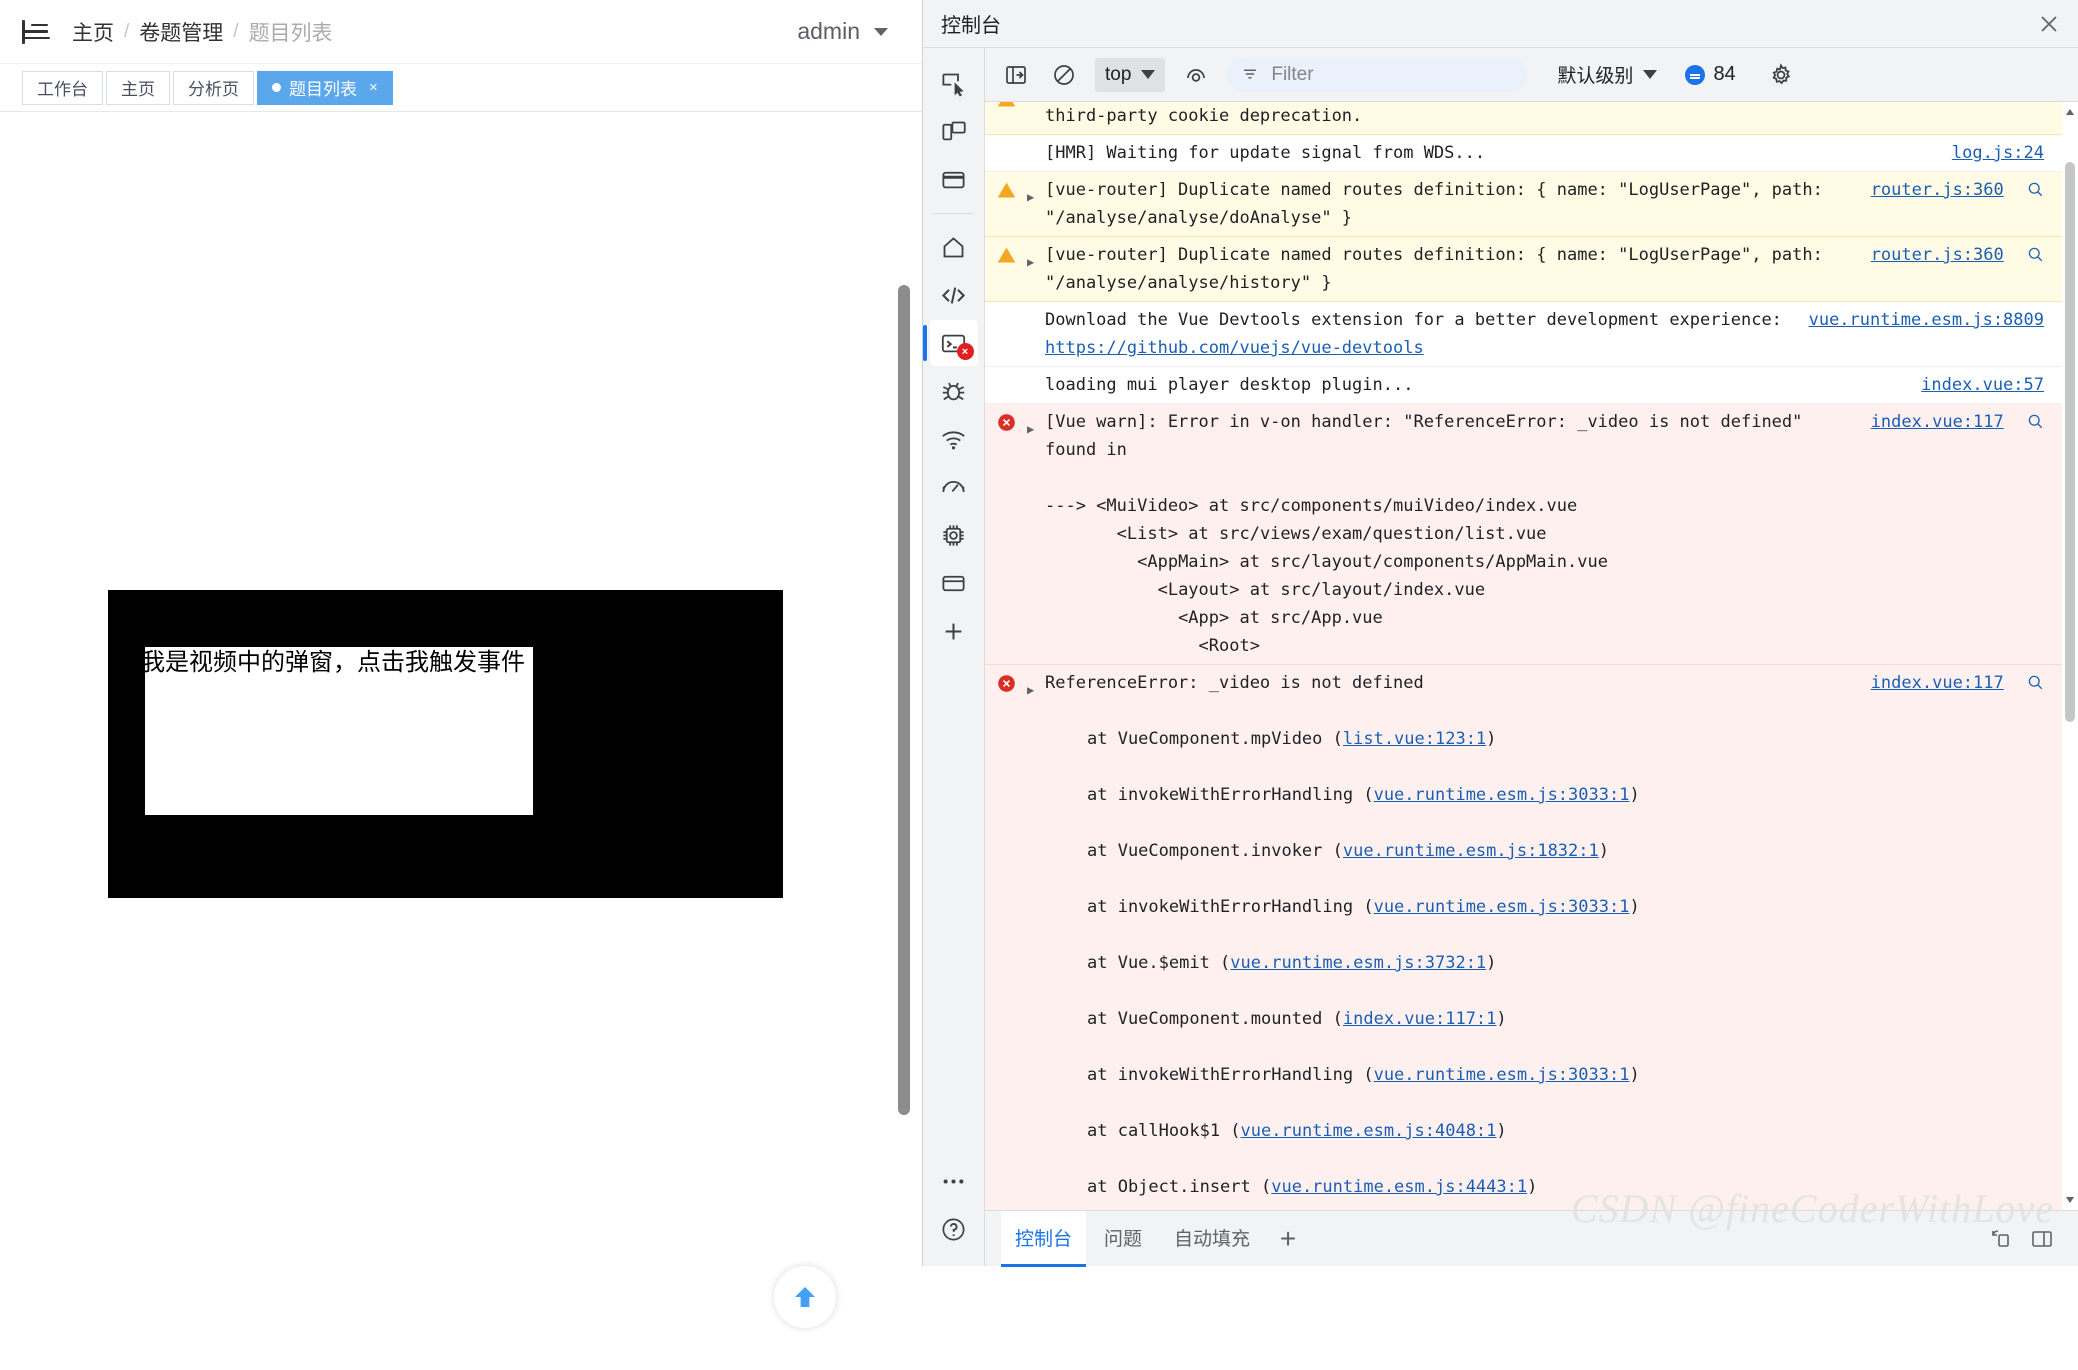  What do you see at coordinates (1595, 76) in the screenshot?
I see `log-level-value: 默认级别` at bounding box center [1595, 76].